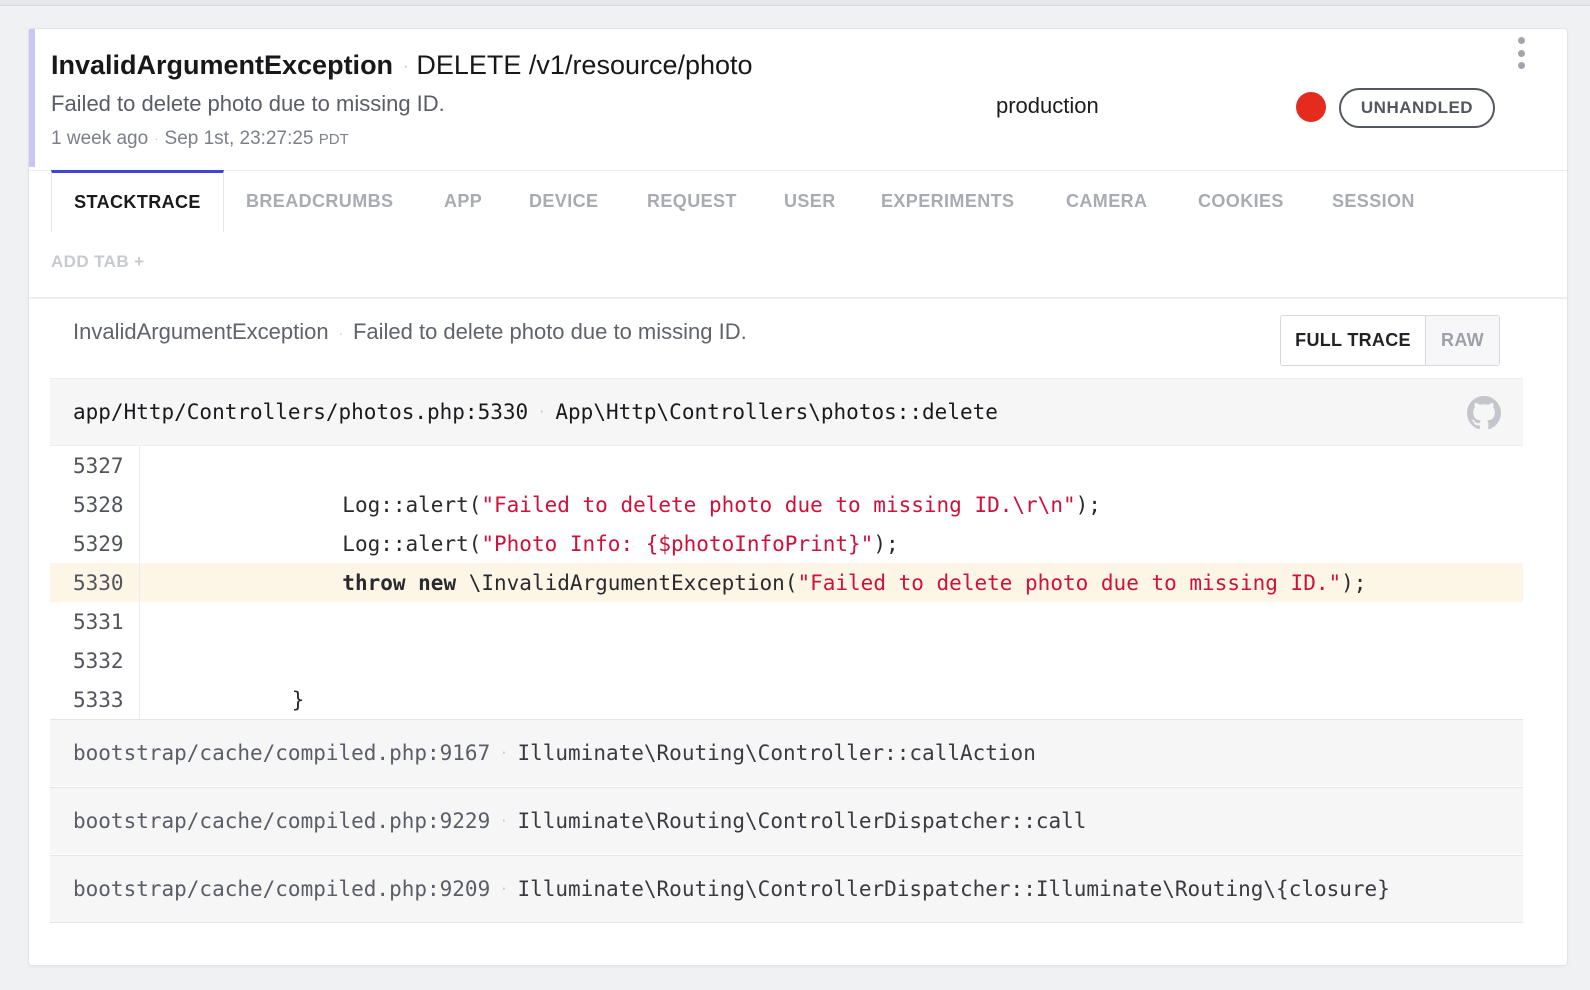 This screenshot has height=990, width=1590. What do you see at coordinates (776, 412) in the screenshot?
I see `frame-method: App\Http\Controllers\photos::delete` at bounding box center [776, 412].